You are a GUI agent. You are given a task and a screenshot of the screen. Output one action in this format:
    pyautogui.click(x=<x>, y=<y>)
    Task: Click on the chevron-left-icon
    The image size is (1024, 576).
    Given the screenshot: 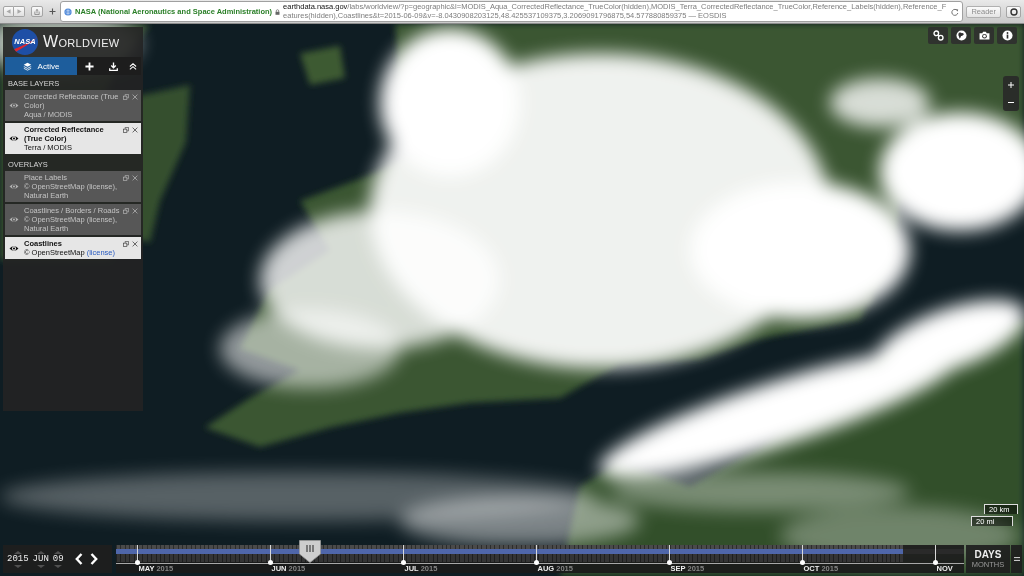 What is the action you would take?
    pyautogui.click(x=79, y=559)
    